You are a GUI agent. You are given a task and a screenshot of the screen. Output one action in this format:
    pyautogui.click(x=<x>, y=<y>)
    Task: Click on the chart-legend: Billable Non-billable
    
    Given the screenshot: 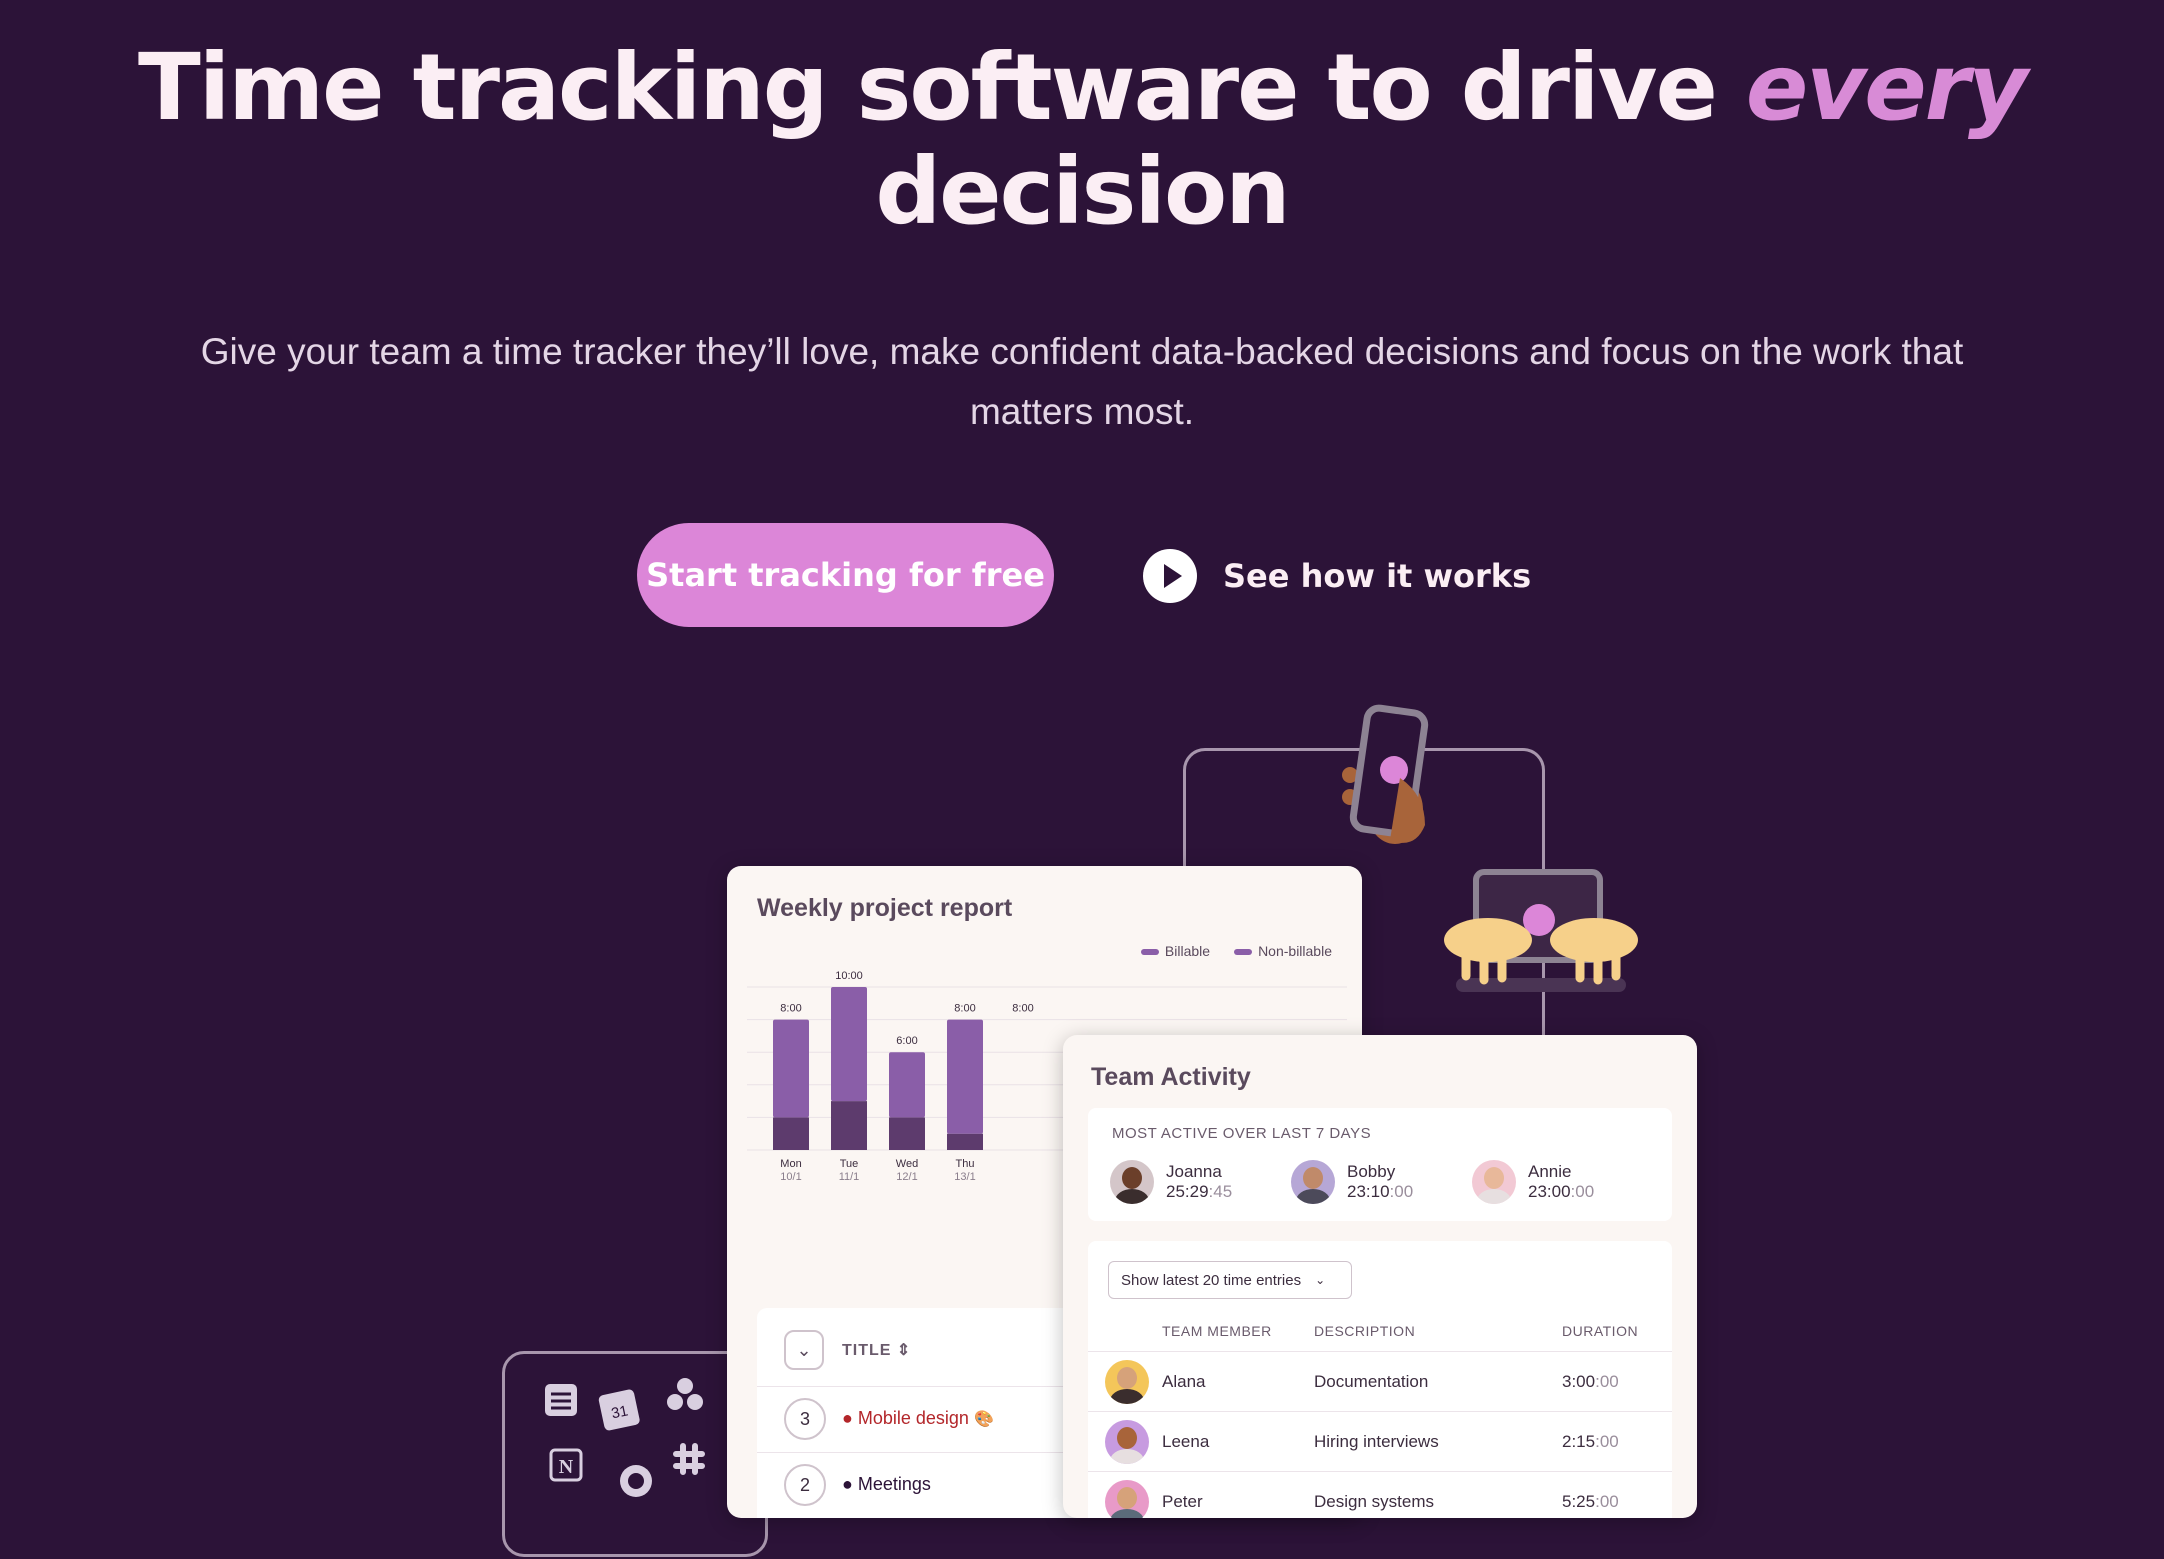 What is the action you would take?
    pyautogui.click(x=1236, y=951)
    